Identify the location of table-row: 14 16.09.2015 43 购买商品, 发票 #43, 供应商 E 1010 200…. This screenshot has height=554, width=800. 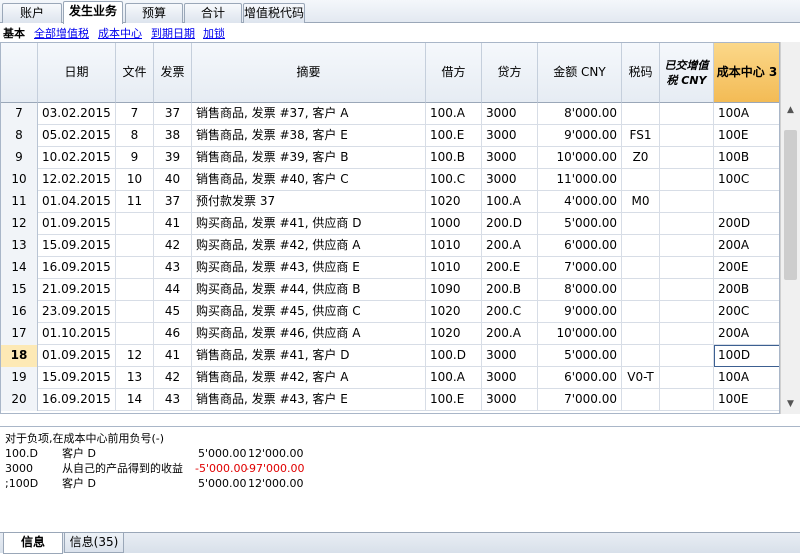
(390, 268).